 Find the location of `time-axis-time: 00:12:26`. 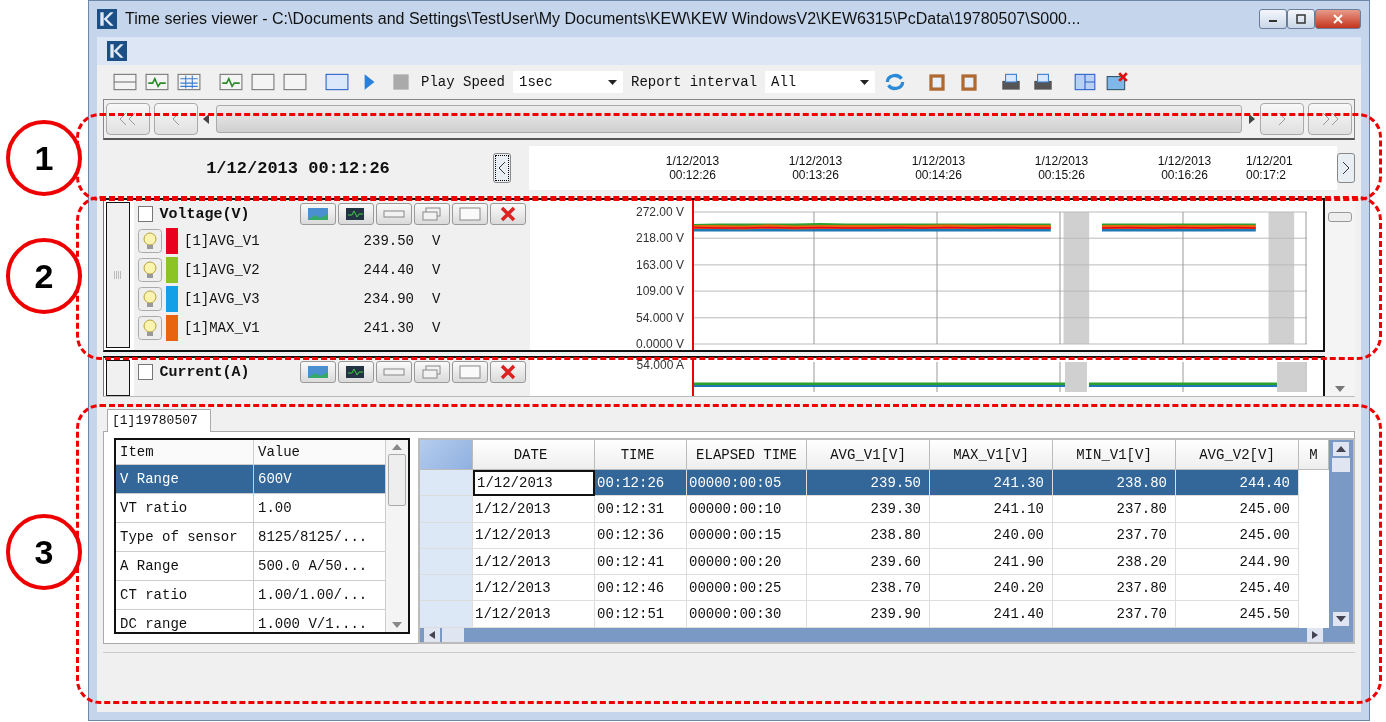

time-axis-time: 00:12:26 is located at coordinates (692, 175).